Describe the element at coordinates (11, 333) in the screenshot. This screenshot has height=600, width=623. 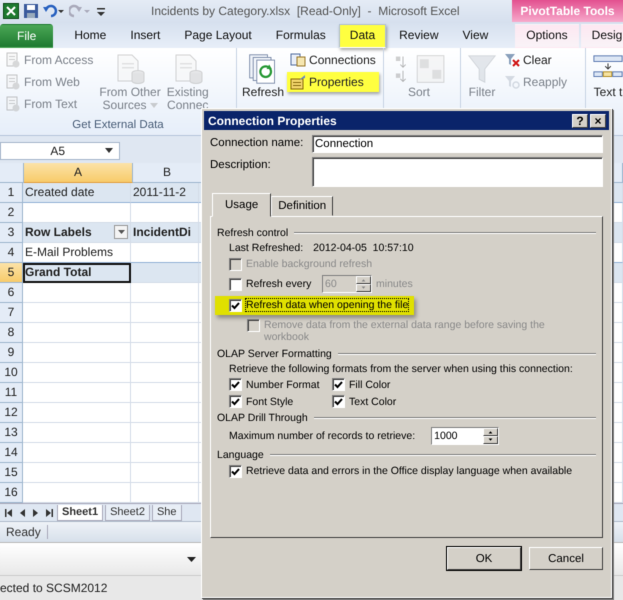
I see `row-header: 8` at that location.